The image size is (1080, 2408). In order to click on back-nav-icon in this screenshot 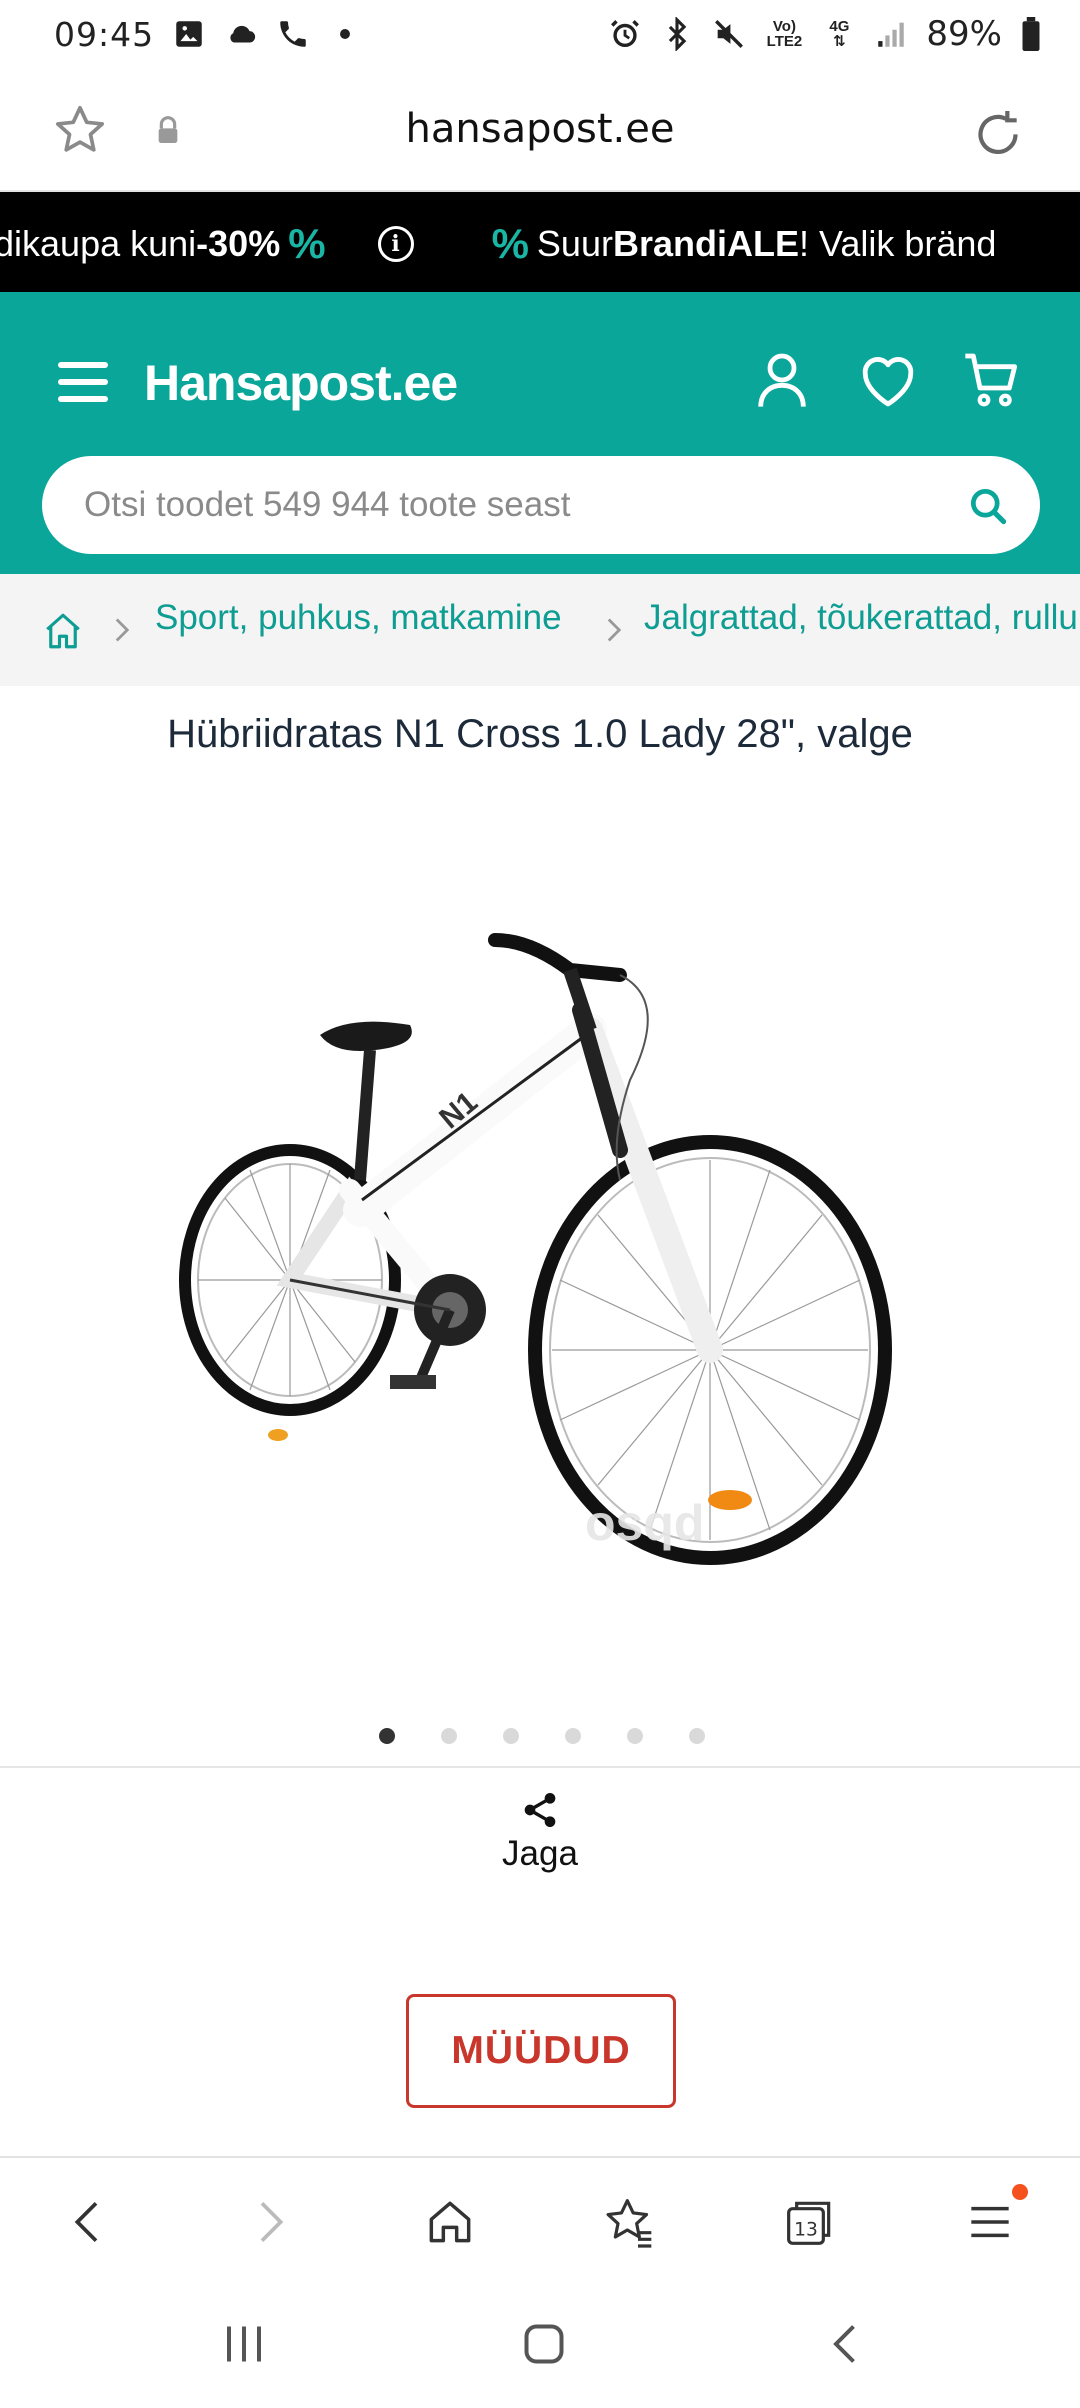, I will do `click(846, 2344)`.